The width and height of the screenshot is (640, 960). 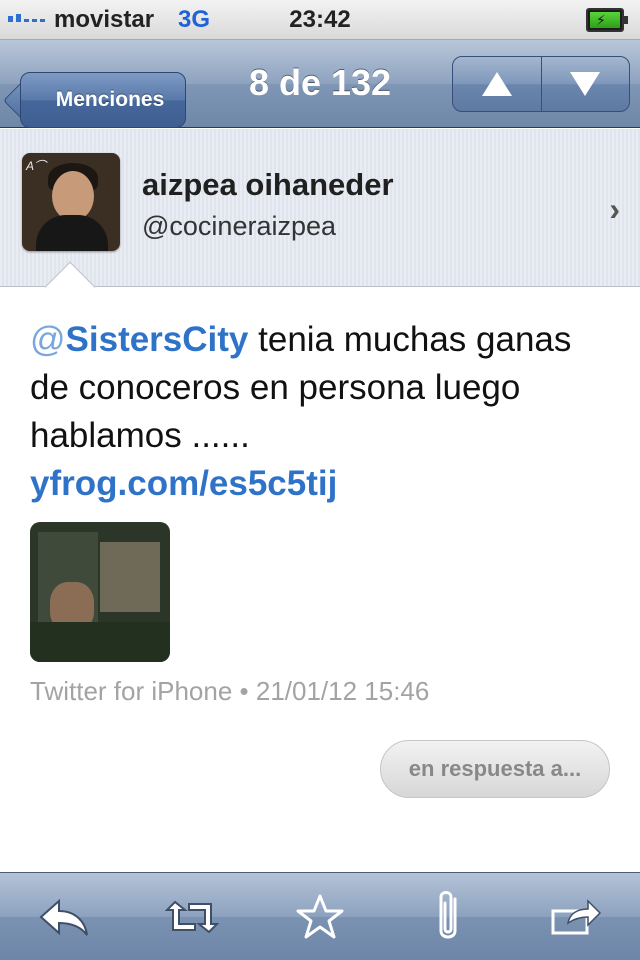 What do you see at coordinates (183, 483) in the screenshot?
I see `tweet-url-link: yfrog.com/es5c5tij` at bounding box center [183, 483].